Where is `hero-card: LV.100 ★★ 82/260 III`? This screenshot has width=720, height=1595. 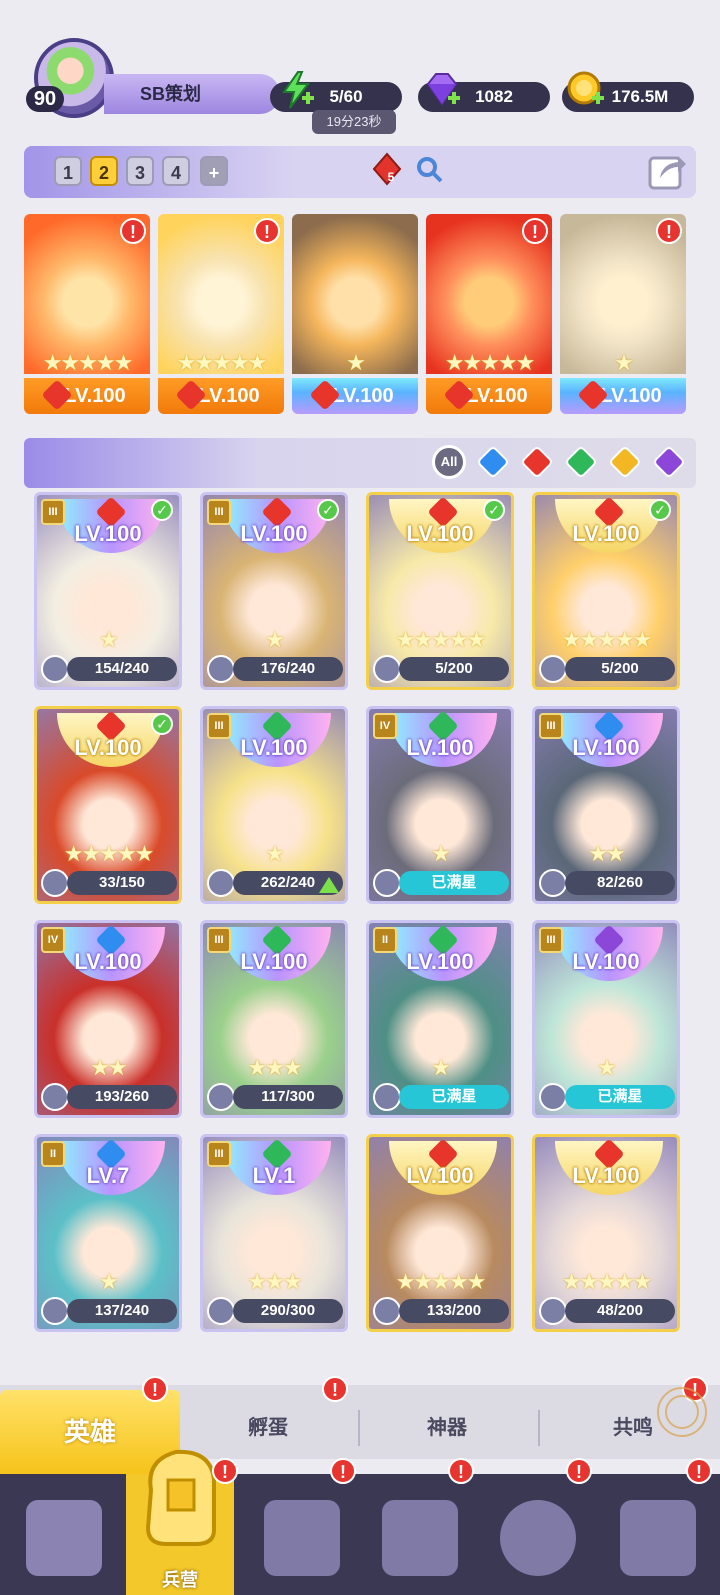
hero-card: LV.100 ★★ 82/260 III is located at coordinates (606, 805).